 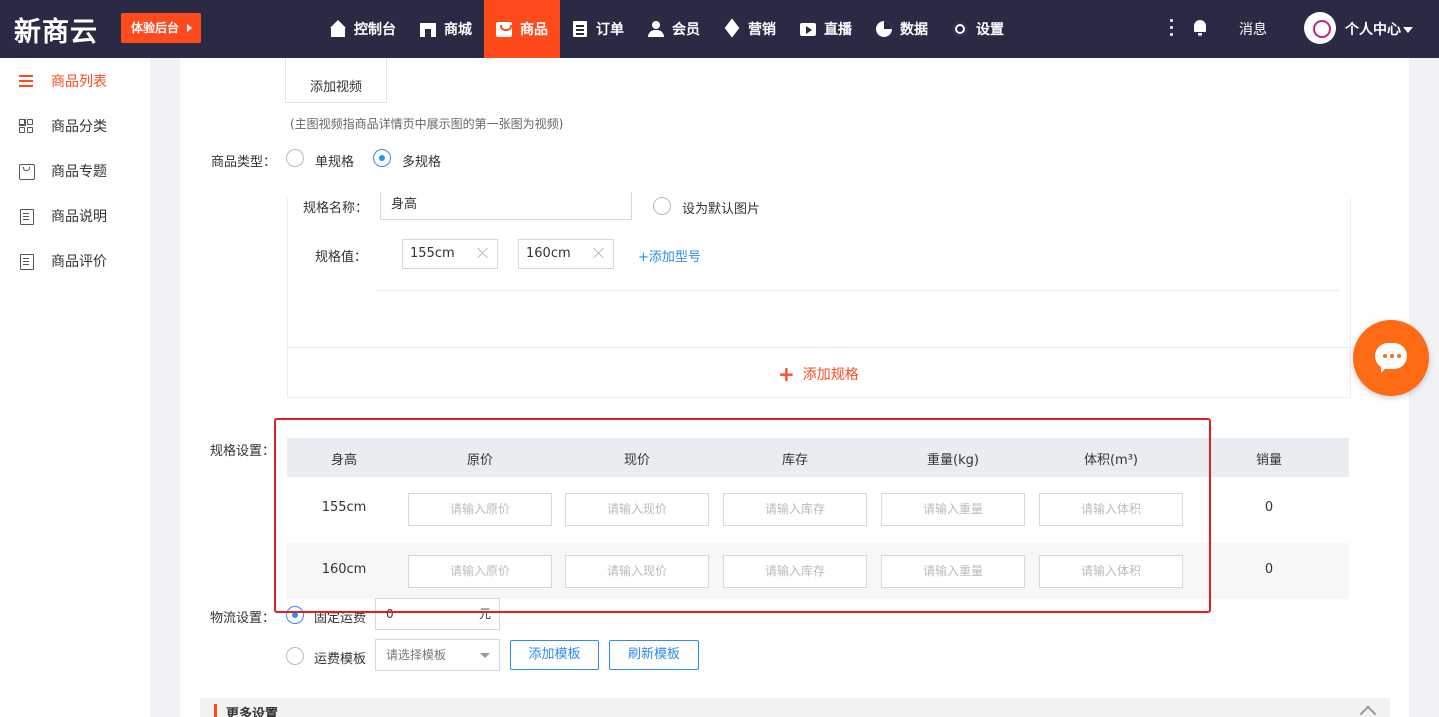 I want to click on nav-item-data: 数据, so click(x=902, y=29).